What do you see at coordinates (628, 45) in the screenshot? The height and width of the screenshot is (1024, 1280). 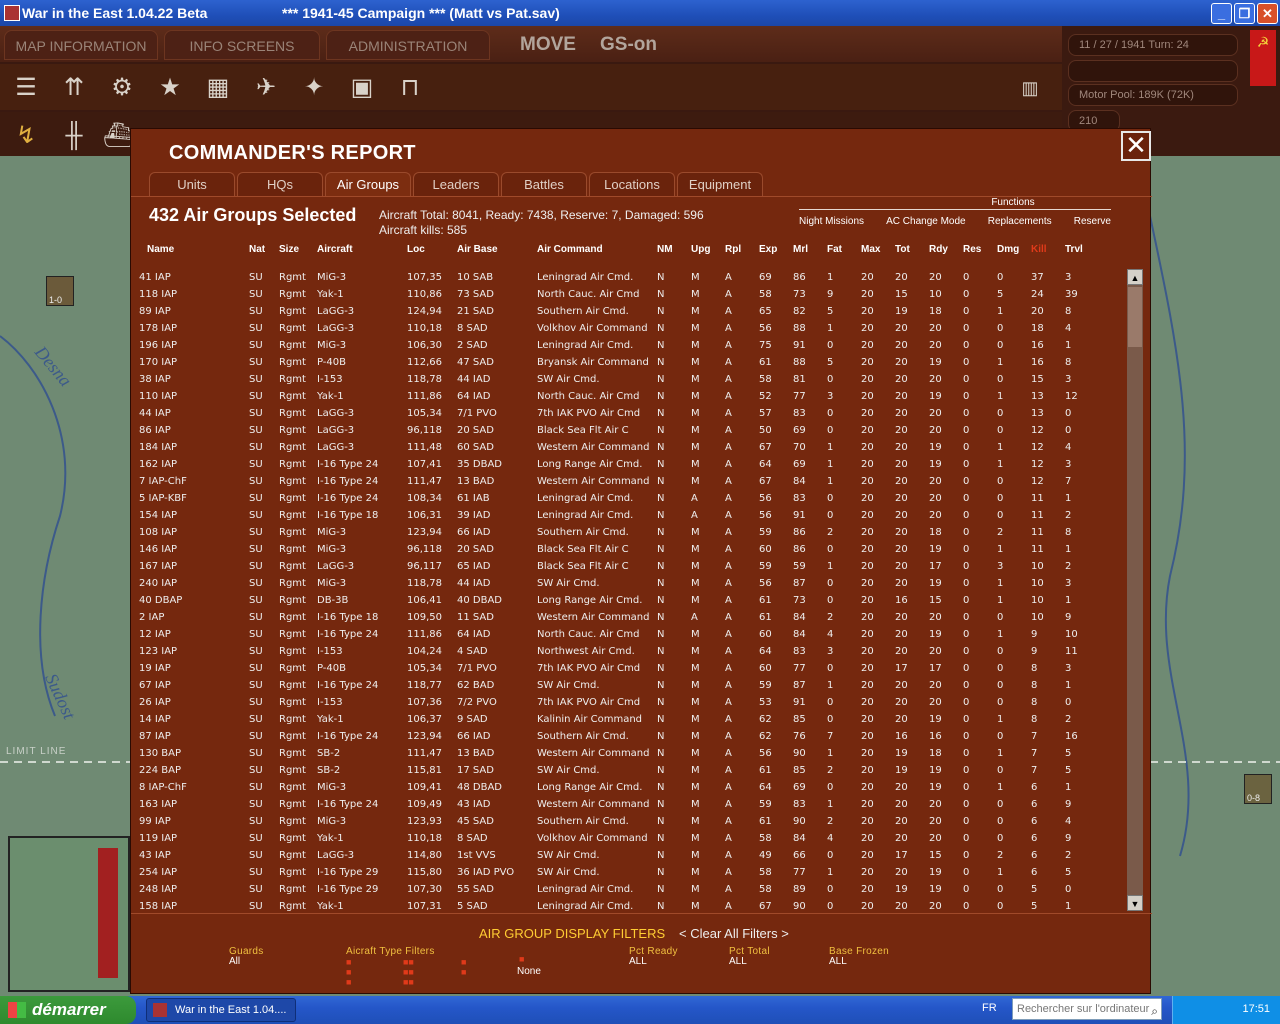 I see `gs-toggle: GS-on` at bounding box center [628, 45].